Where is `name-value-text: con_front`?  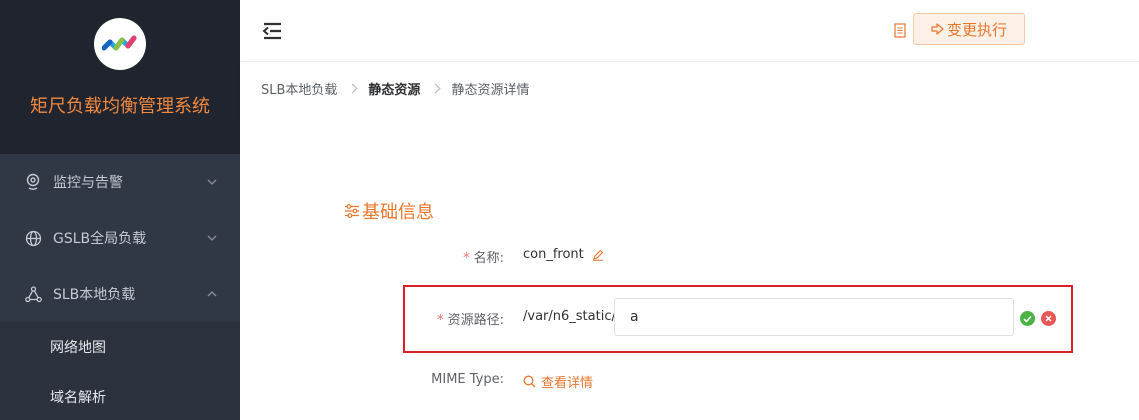
name-value-text: con_front is located at coordinates (553, 254).